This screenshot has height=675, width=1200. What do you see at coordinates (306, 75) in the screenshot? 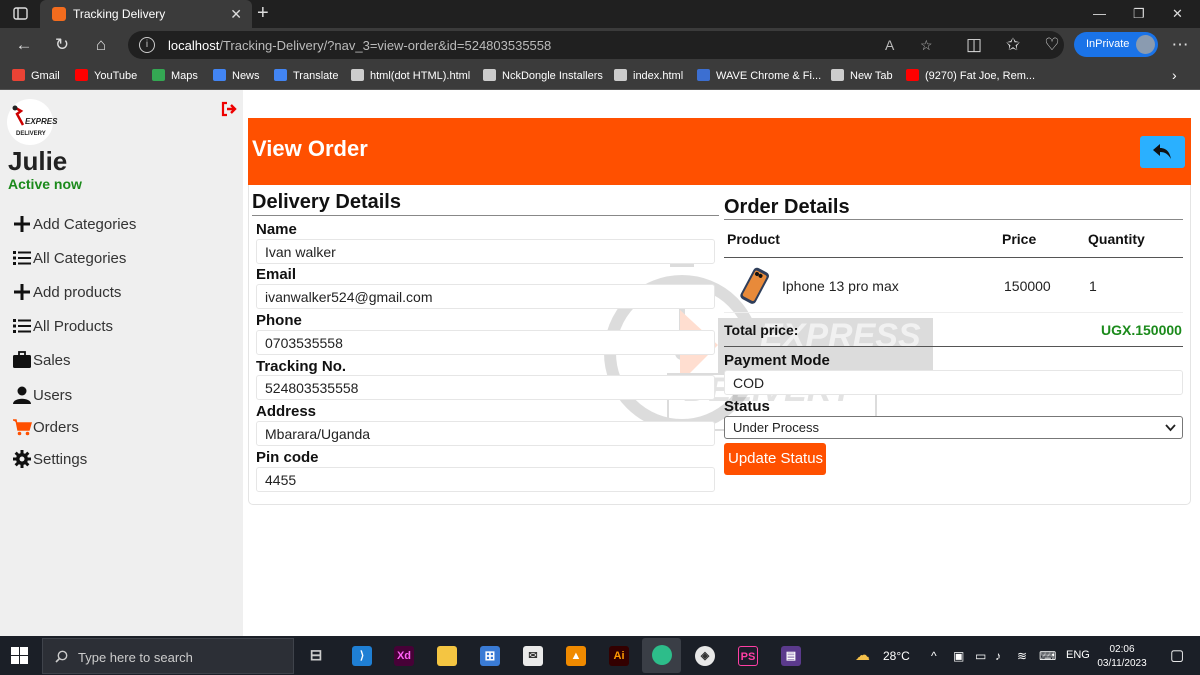
I see `bookmark-translate: Translate` at bounding box center [306, 75].